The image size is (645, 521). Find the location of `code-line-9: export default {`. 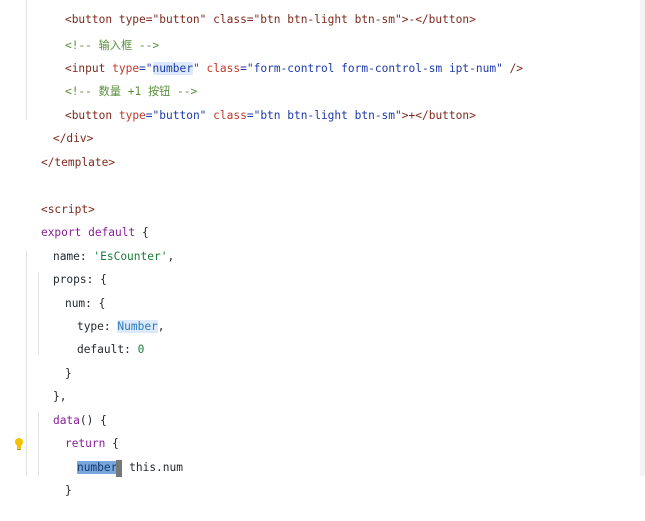

code-line-9: export default { is located at coordinates (81, 221).